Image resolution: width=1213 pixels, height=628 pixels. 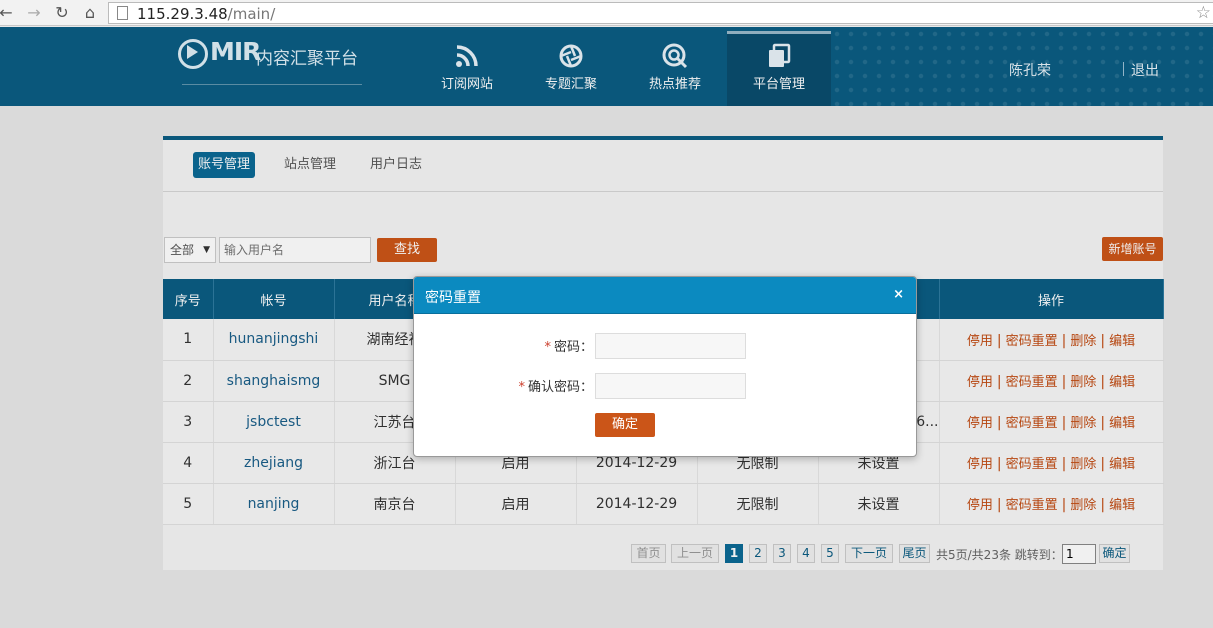 What do you see at coordinates (453, 298) in the screenshot?
I see `dialog-title: 密码重置` at bounding box center [453, 298].